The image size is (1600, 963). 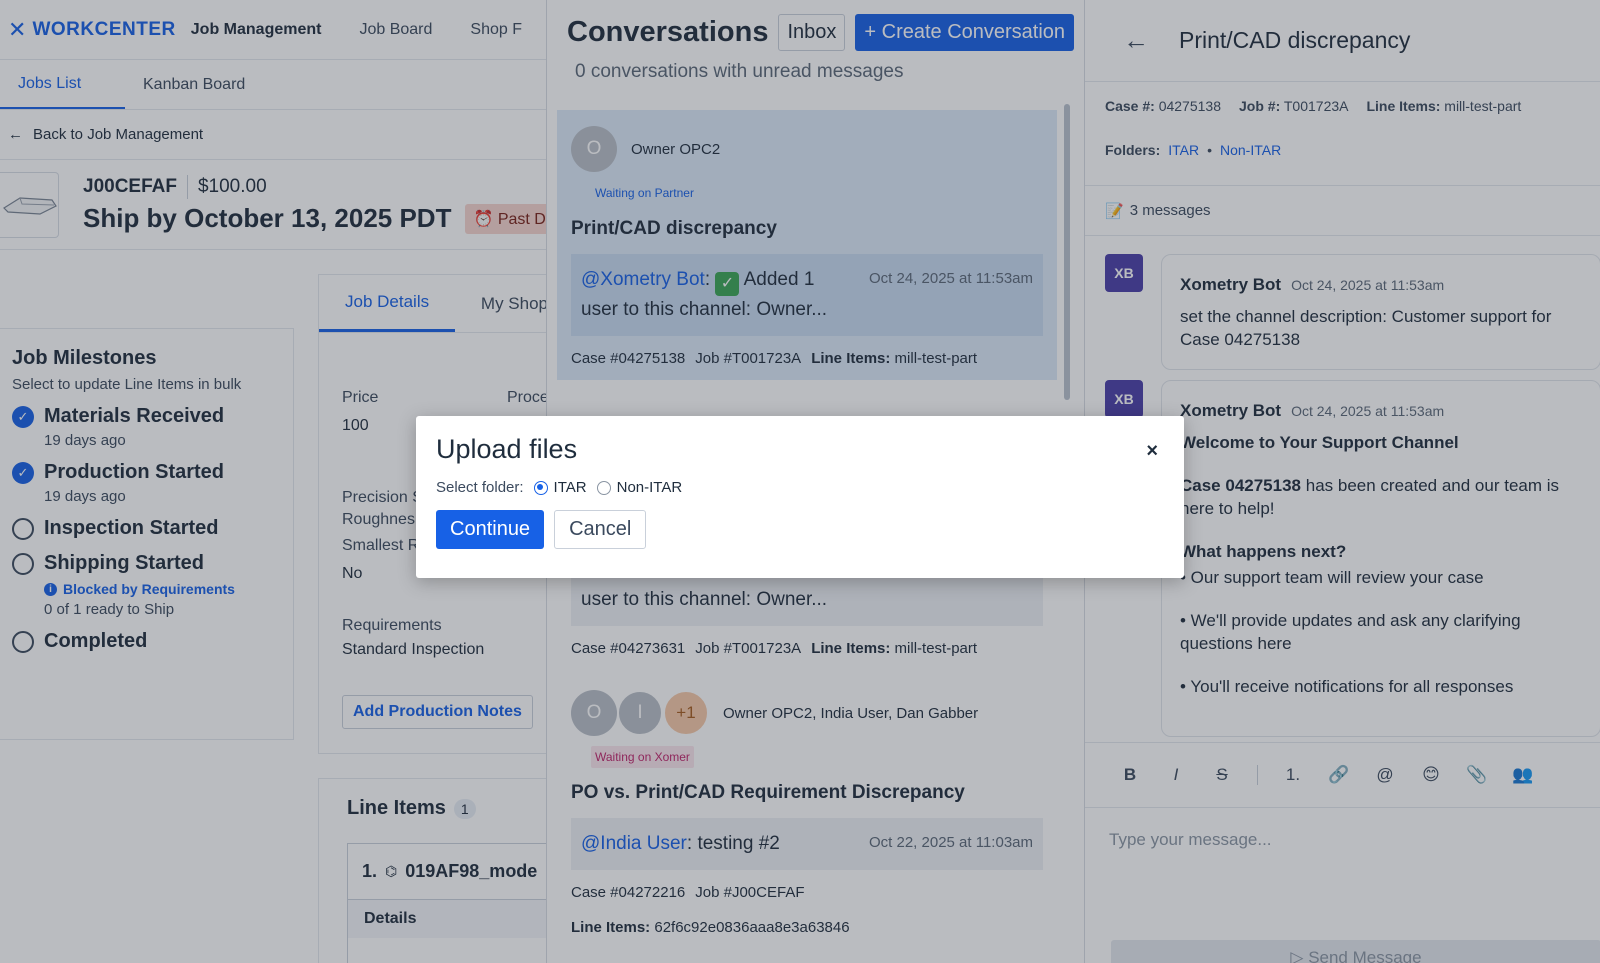 What do you see at coordinates (603, 487) in the screenshot?
I see `radio-unselected-icon` at bounding box center [603, 487].